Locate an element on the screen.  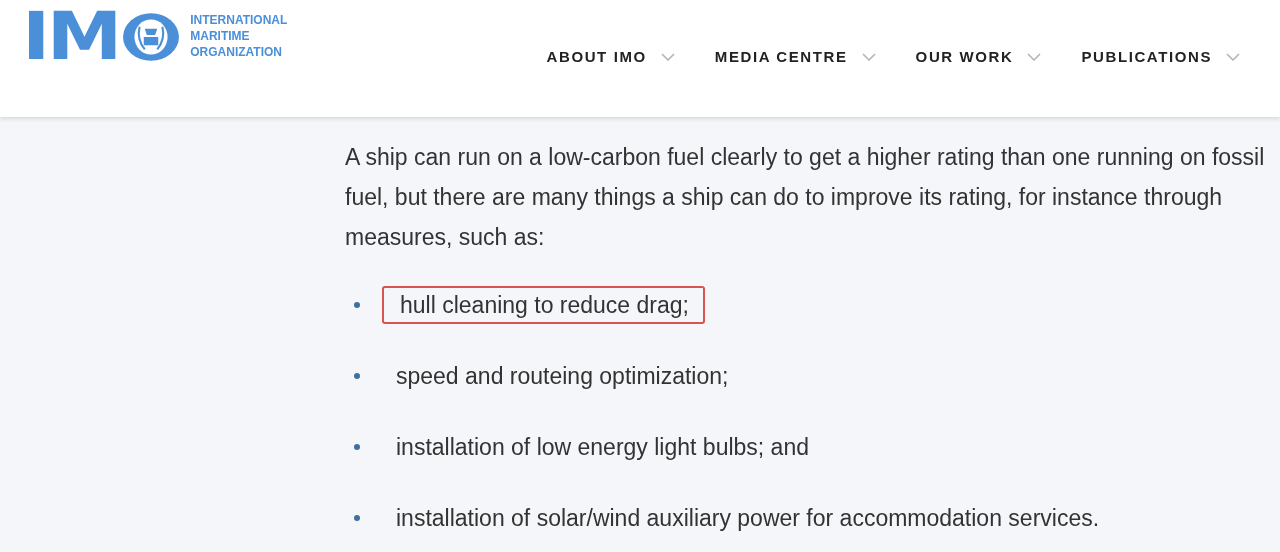
organization-name-line: MARITIME is located at coordinates (220, 36).